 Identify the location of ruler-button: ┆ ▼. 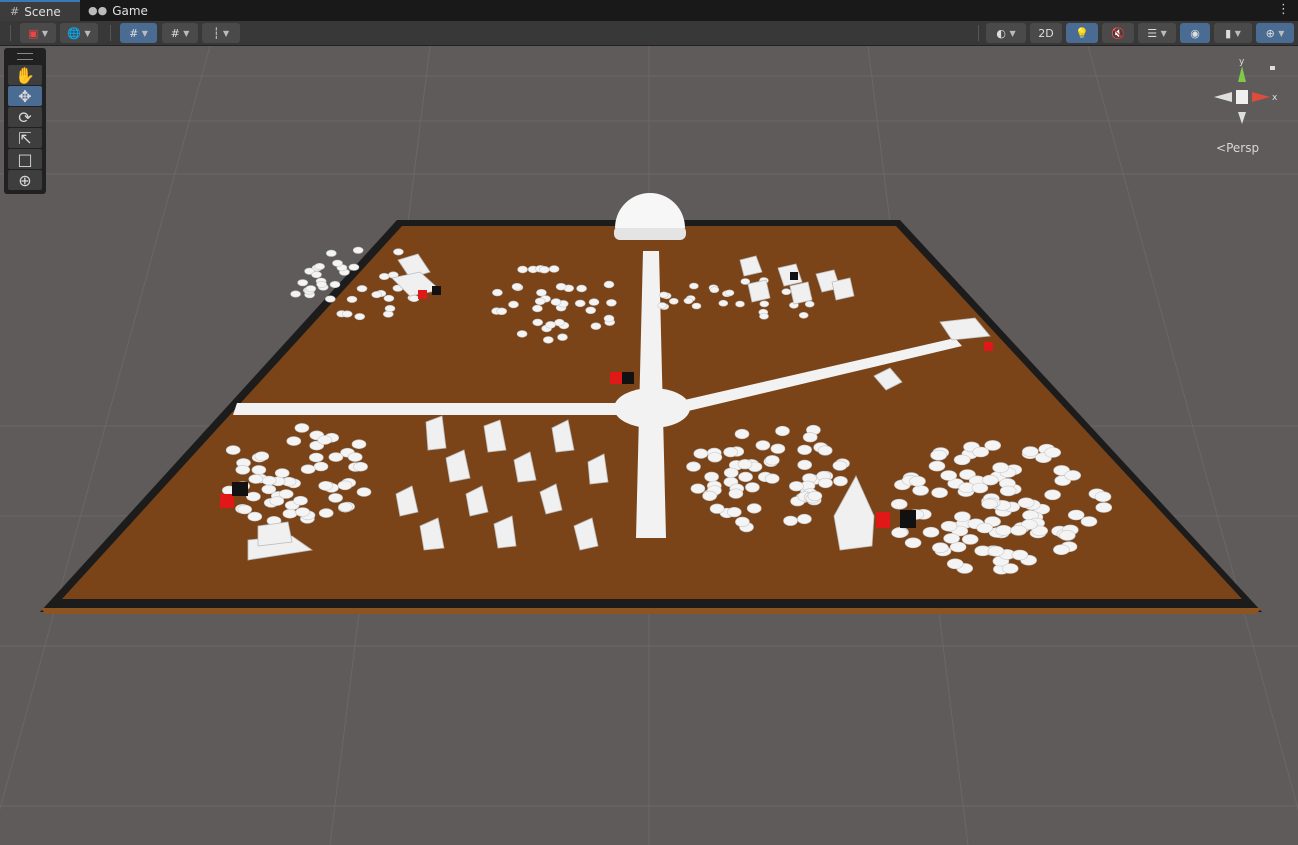
(221, 33).